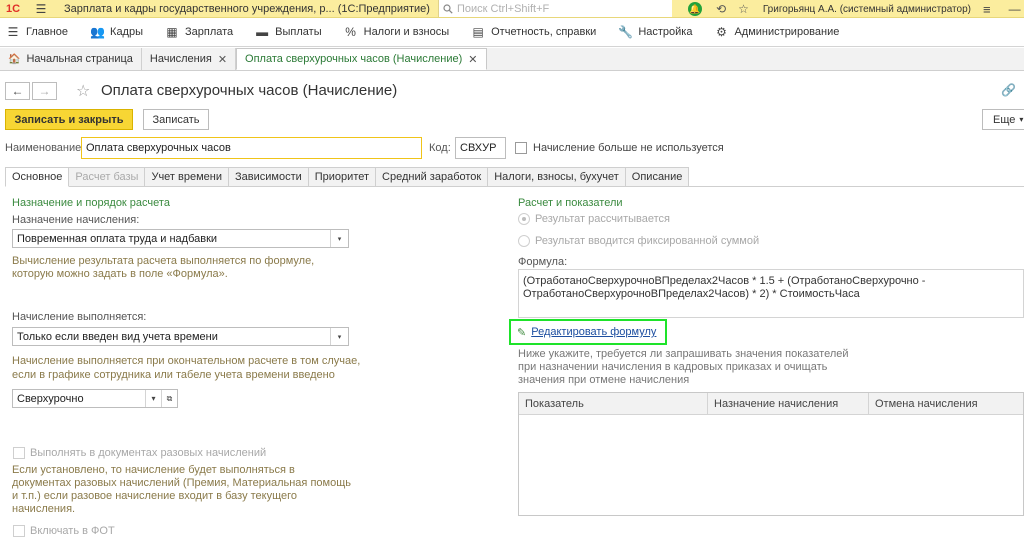 This screenshot has width=1024, height=544. Describe the element at coordinates (249, 90) in the screenshot. I see `page-title: Оплата сверхурочных часов (Начисление)` at that location.